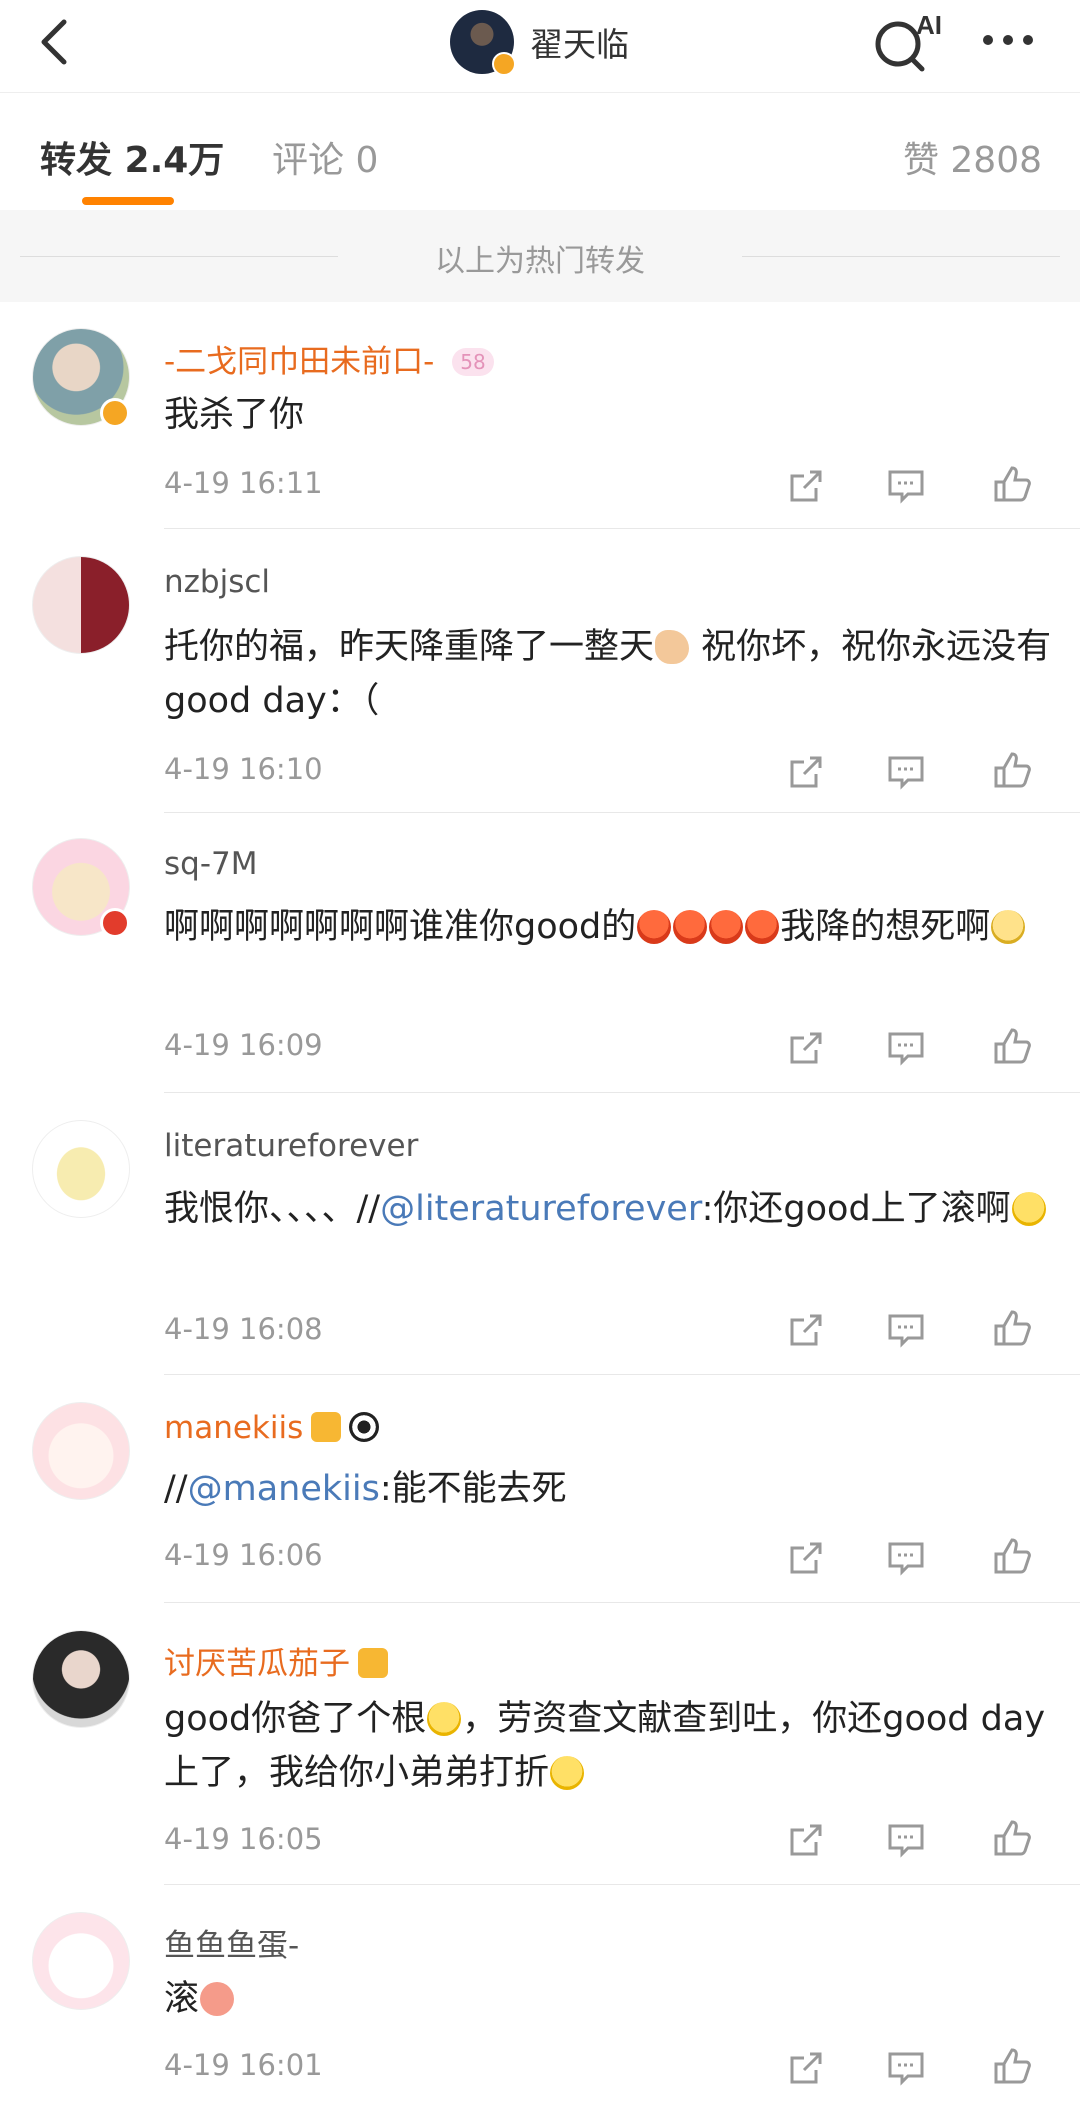 The height and width of the screenshot is (2106, 1080). Describe the element at coordinates (1028, 1209) in the screenshot. I see `thinking-emoji-icon` at that location.